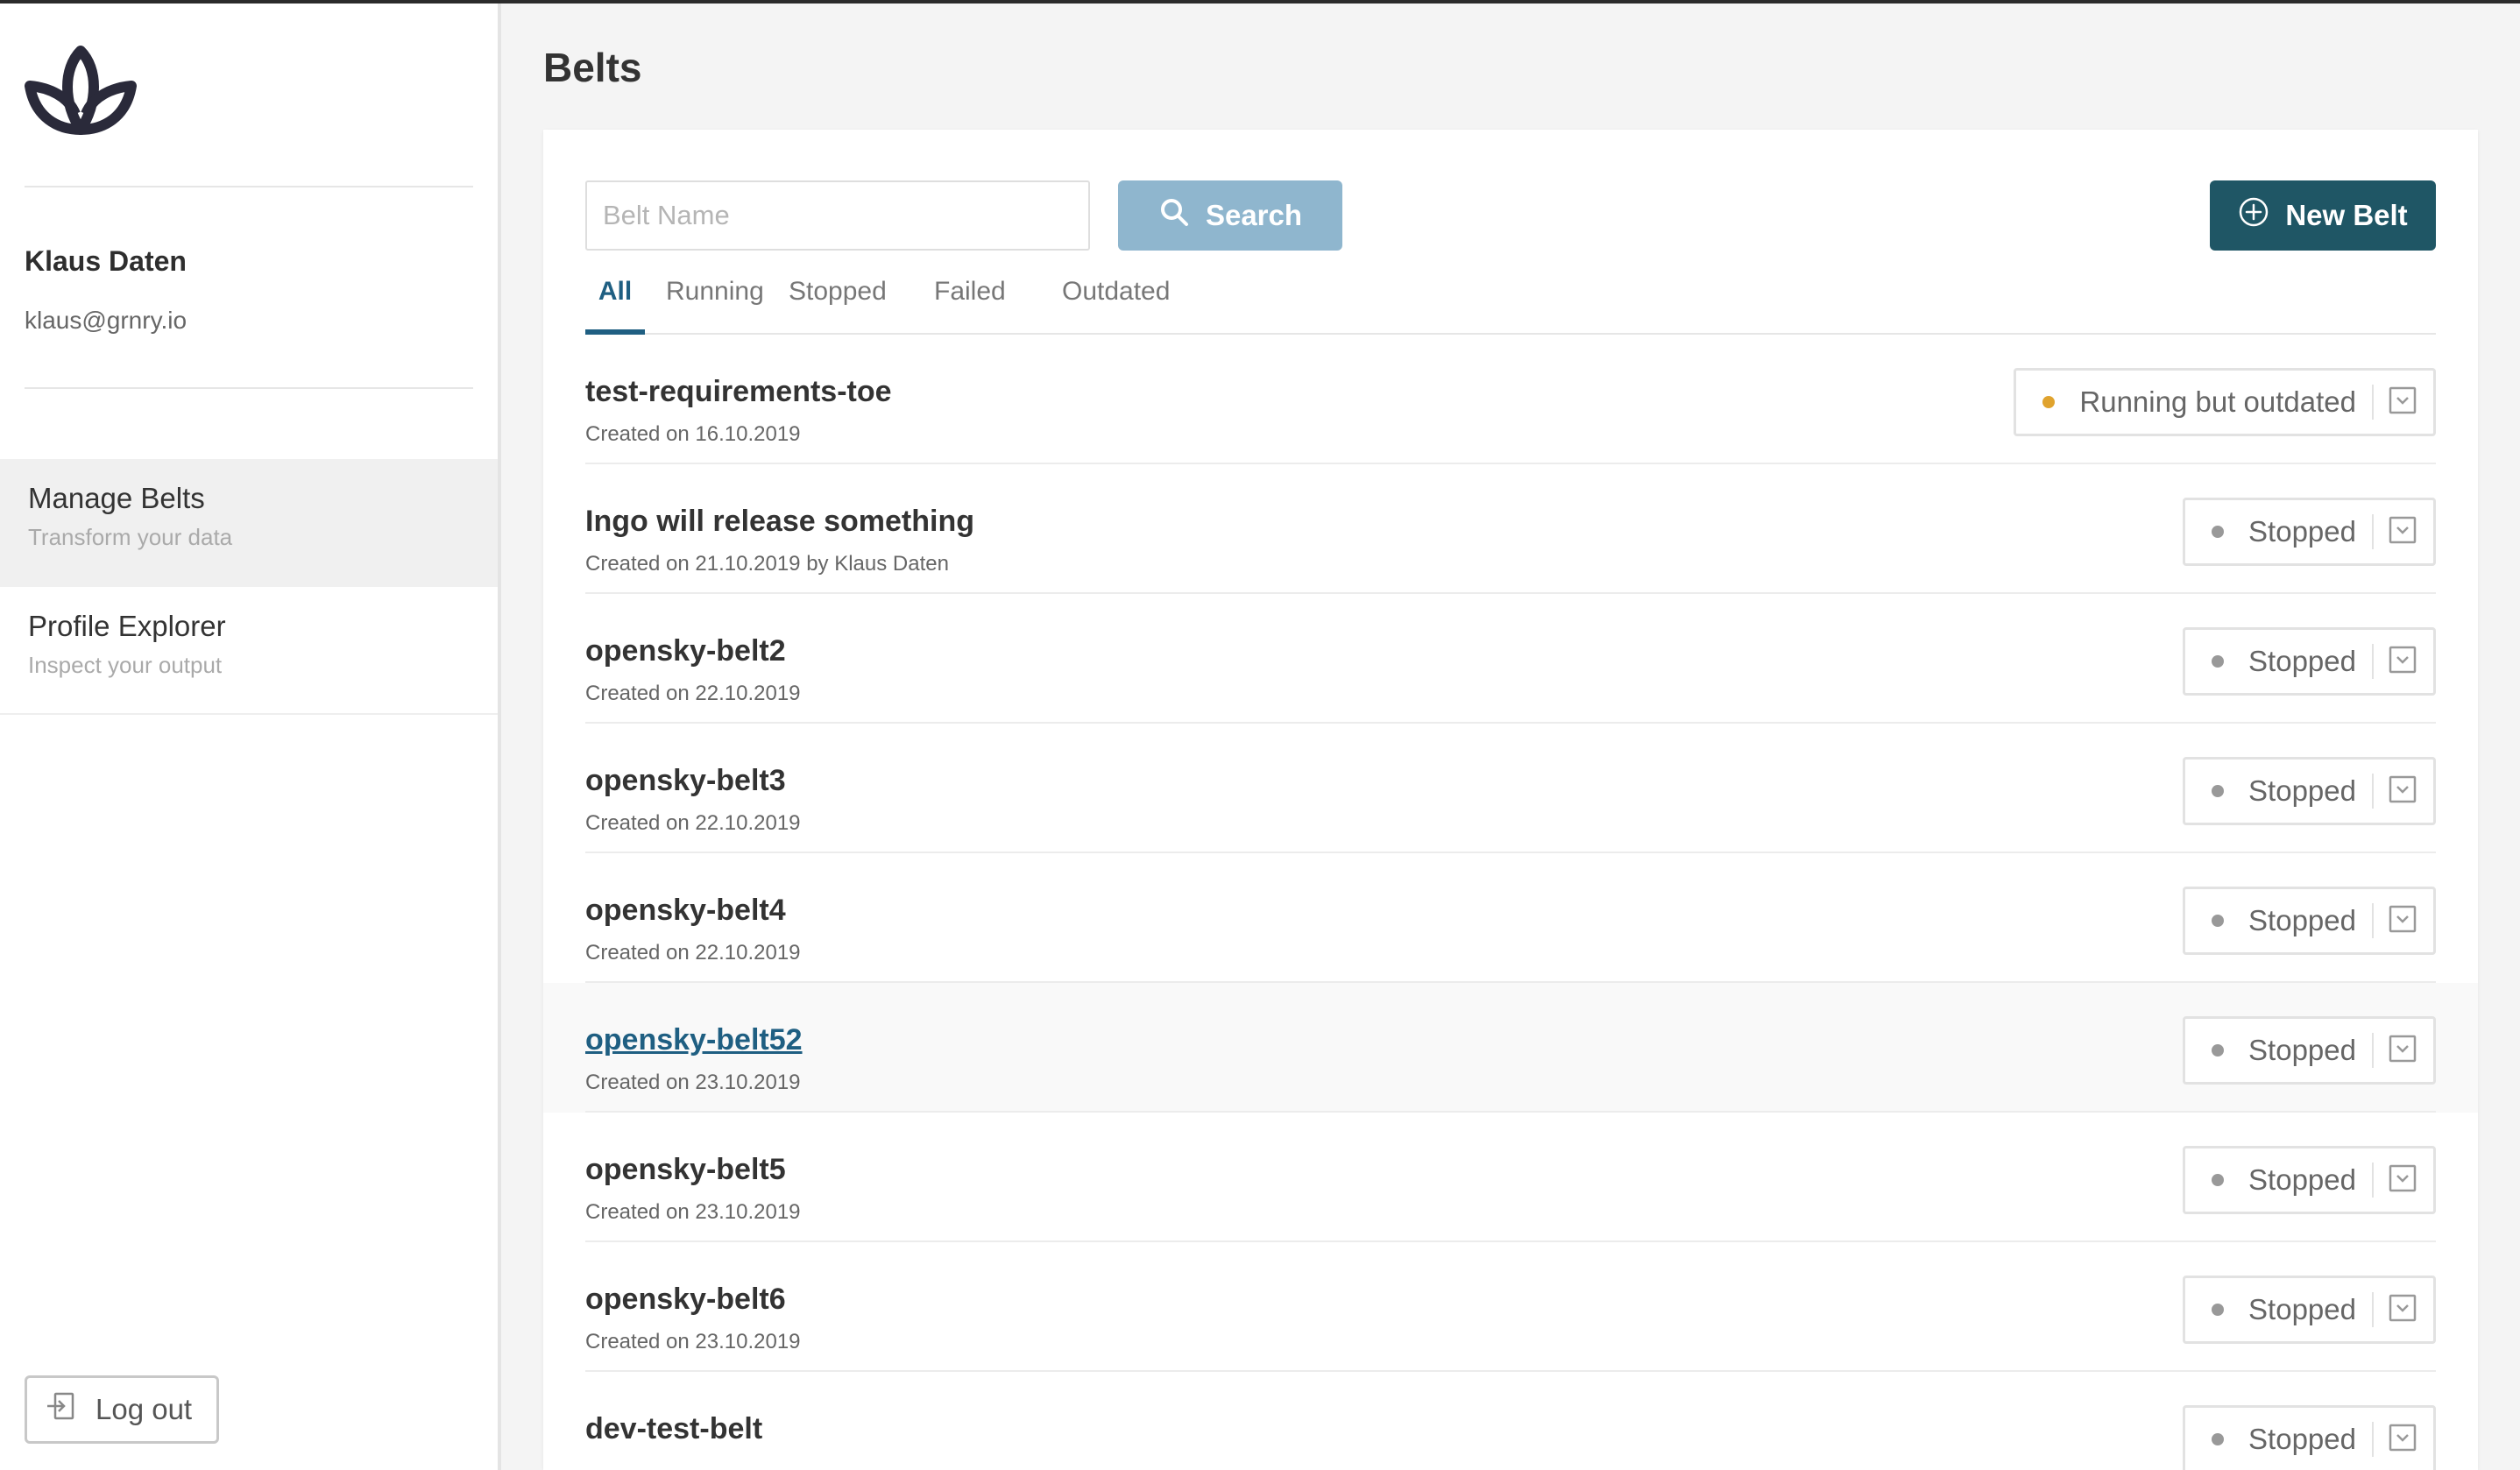 Image resolution: width=2520 pixels, height=1470 pixels. Describe the element at coordinates (685, 1300) in the screenshot. I see `belt-name: opensky-belt6` at that location.